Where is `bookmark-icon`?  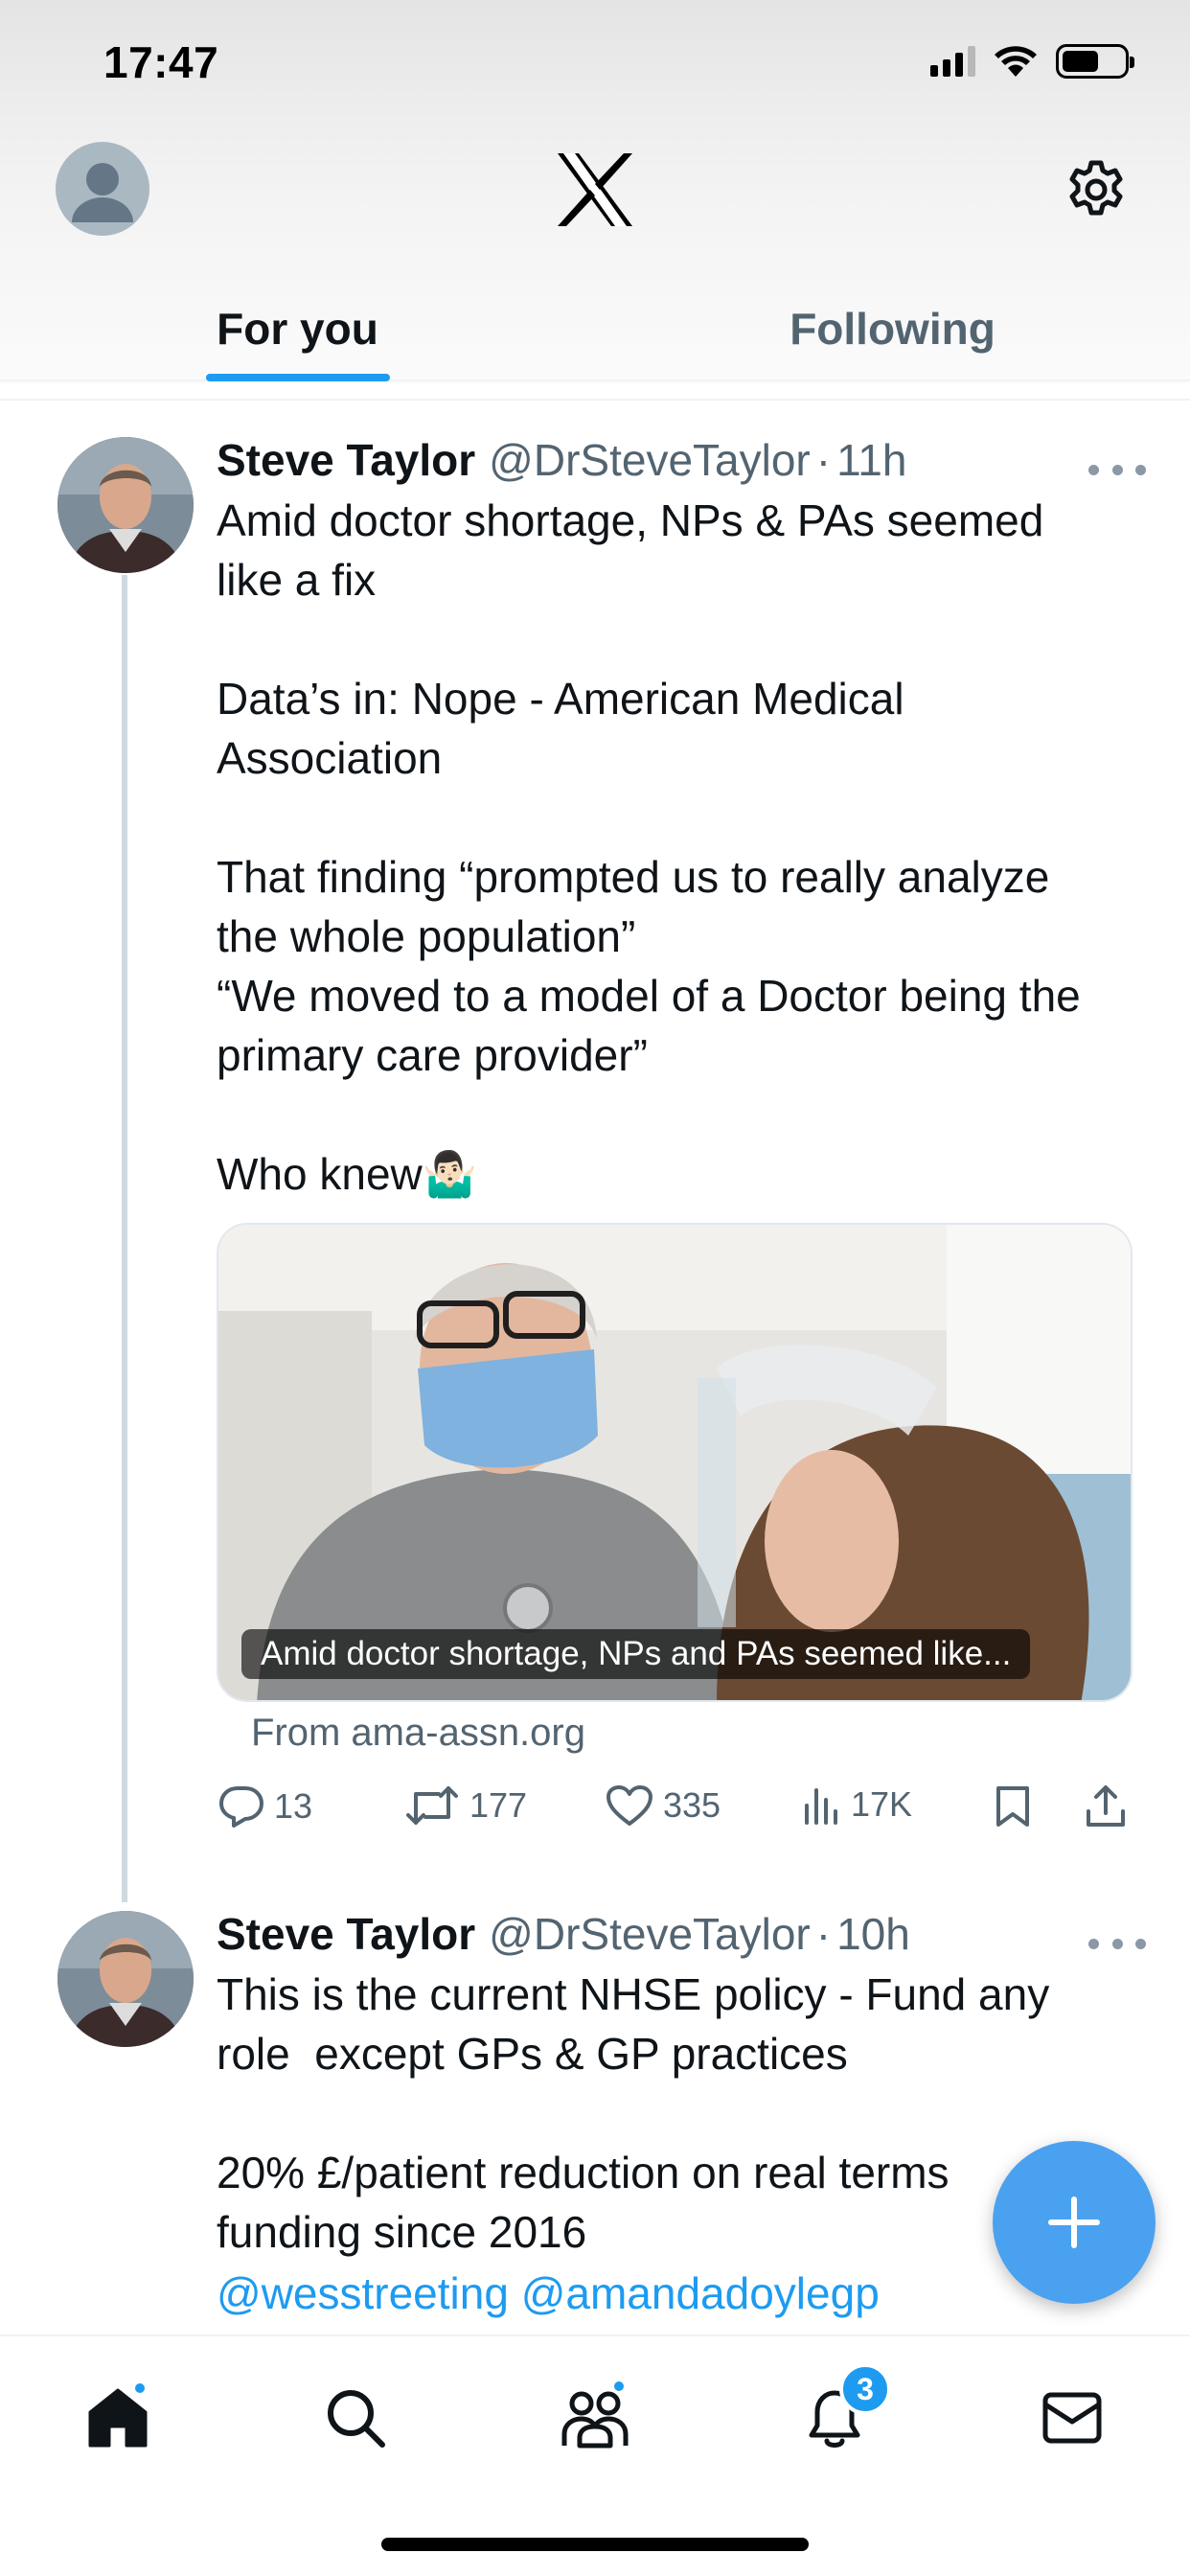
bookmark-icon is located at coordinates (1013, 1806).